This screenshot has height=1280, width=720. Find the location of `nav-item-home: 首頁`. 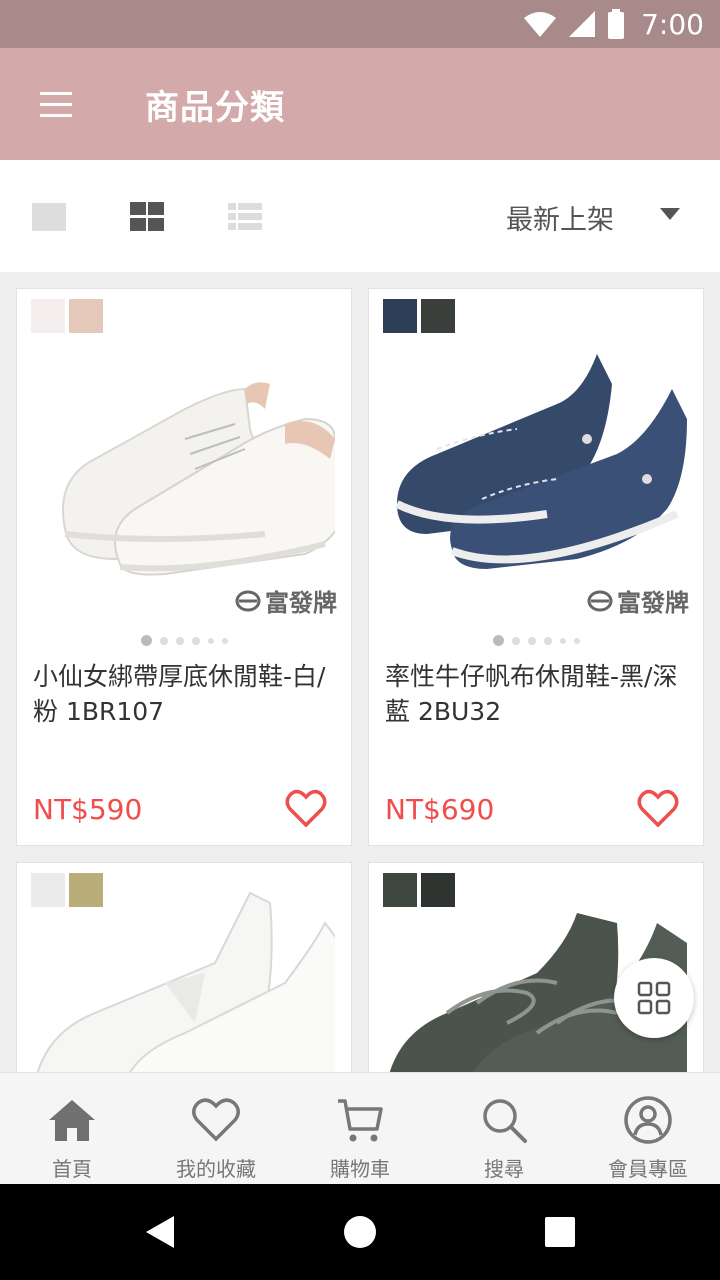

nav-item-home: 首頁 is located at coordinates (72, 1129).